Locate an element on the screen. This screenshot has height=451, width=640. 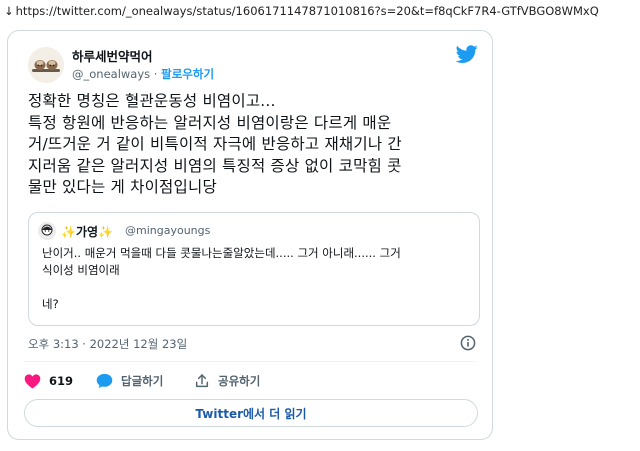
author-handle-line: @_onealways · 팔로우하기 is located at coordinates (143, 74).